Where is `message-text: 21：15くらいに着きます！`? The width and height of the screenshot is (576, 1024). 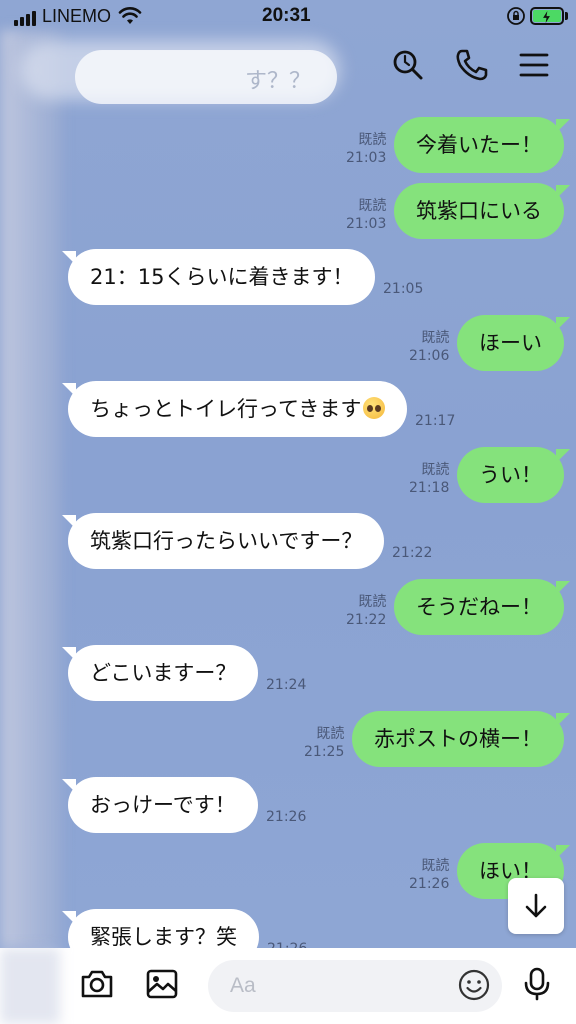 message-text: 21：15くらいに着きます！ is located at coordinates (222, 277).